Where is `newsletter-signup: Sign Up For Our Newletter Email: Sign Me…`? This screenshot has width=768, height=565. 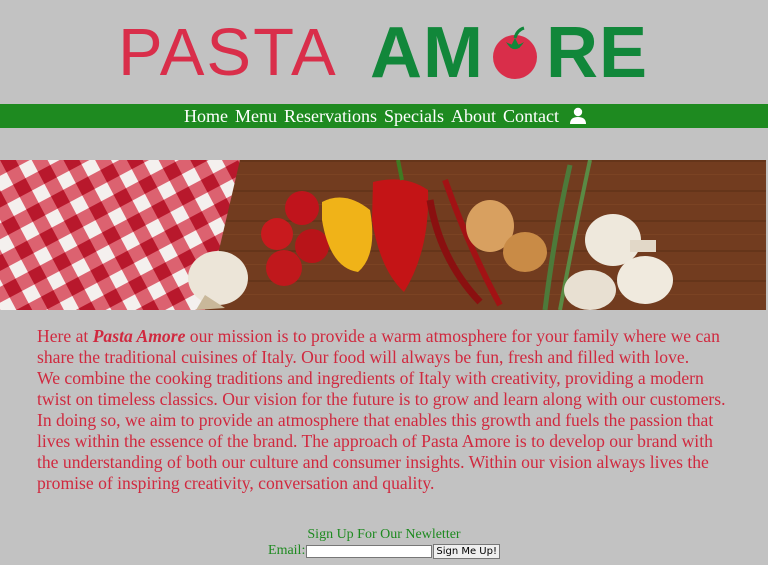
newsletter-signup: Sign Up For Our Newletter Email: Sign Me… is located at coordinates (384, 542).